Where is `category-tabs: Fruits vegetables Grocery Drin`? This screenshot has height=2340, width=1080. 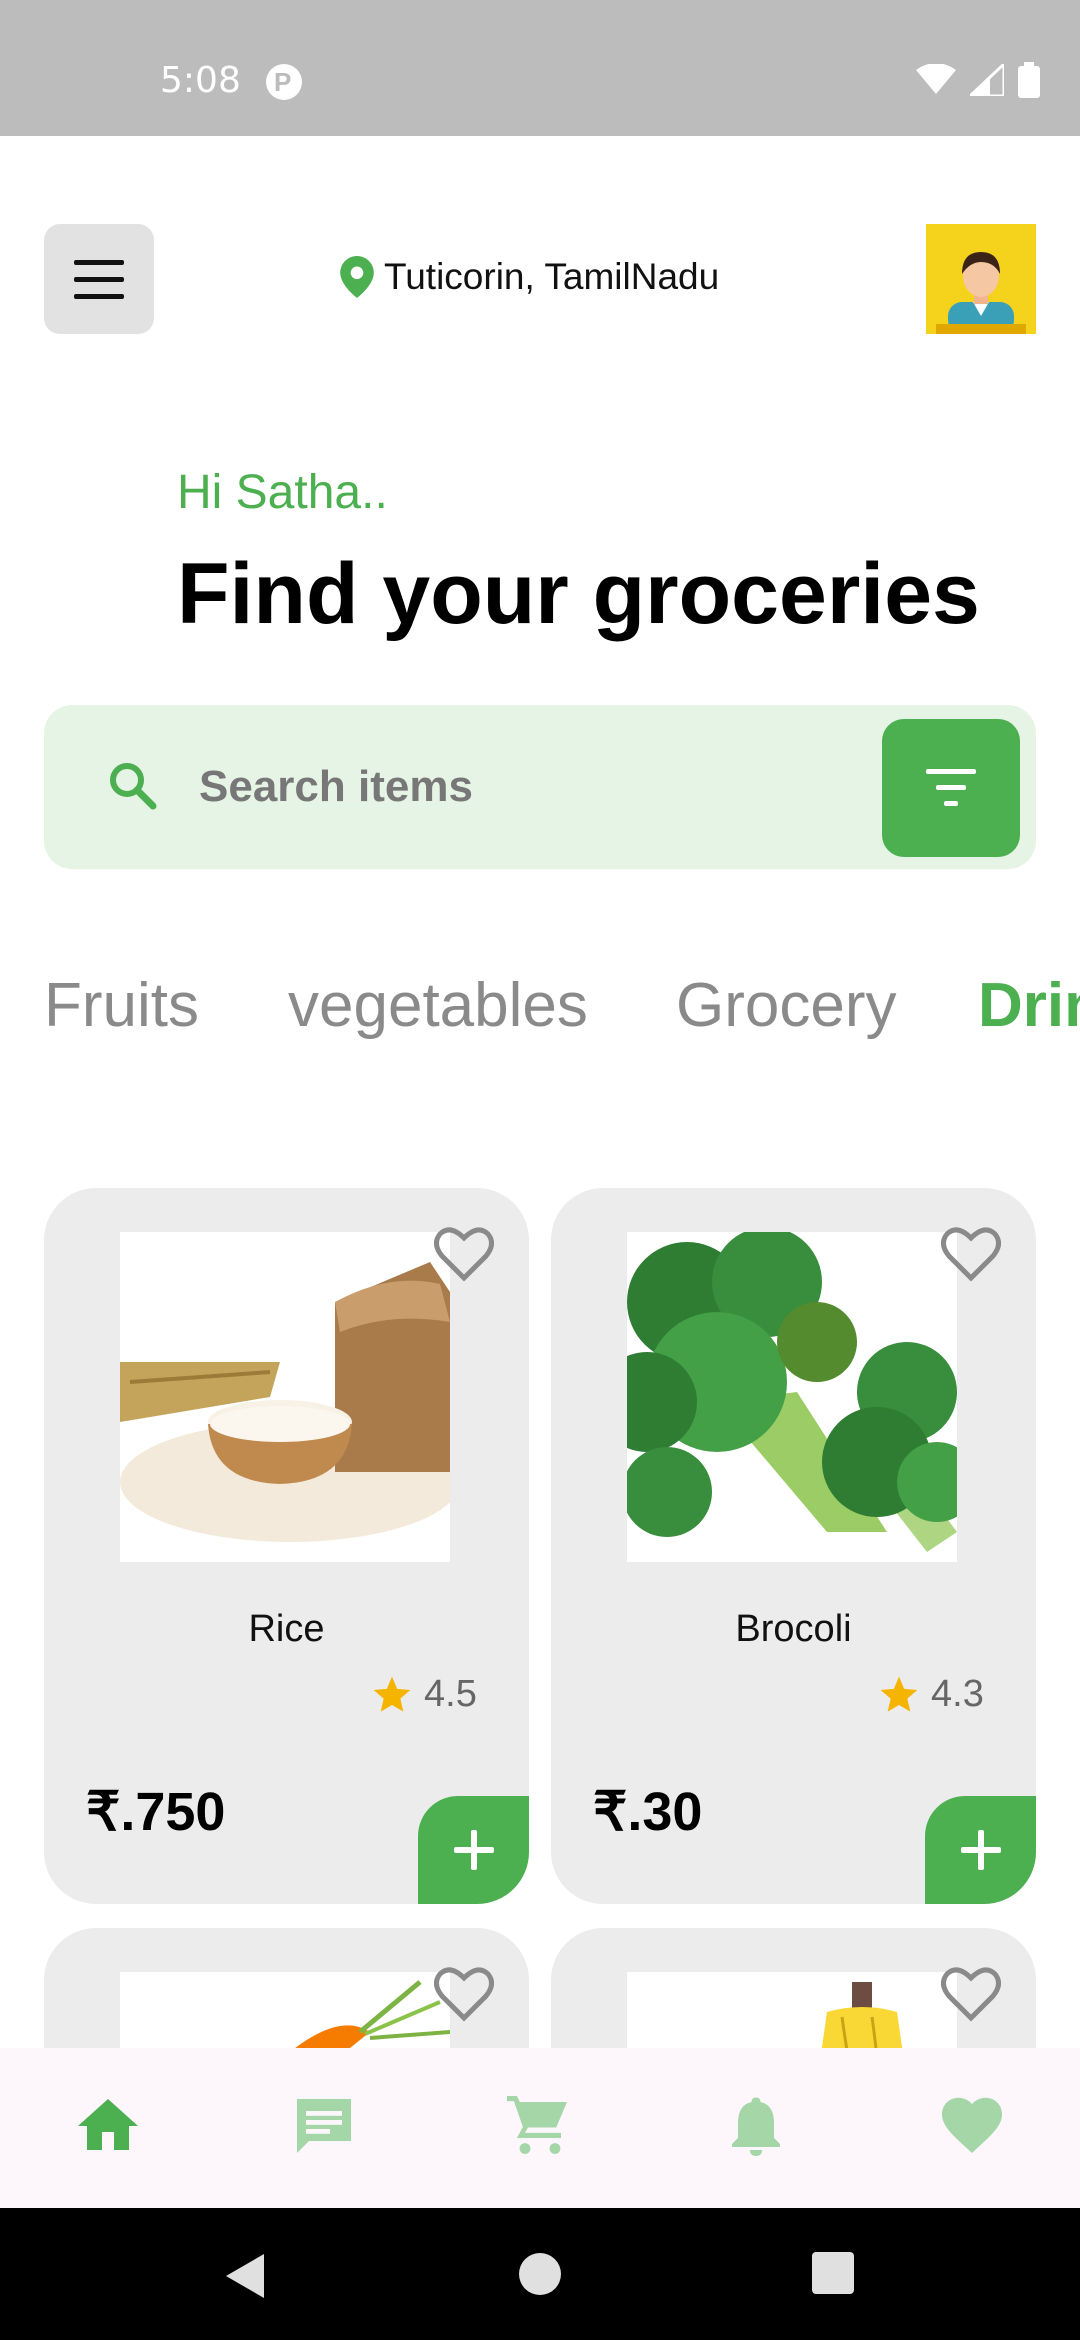 category-tabs: Fruits vegetables Grocery Drin is located at coordinates (540, 1010).